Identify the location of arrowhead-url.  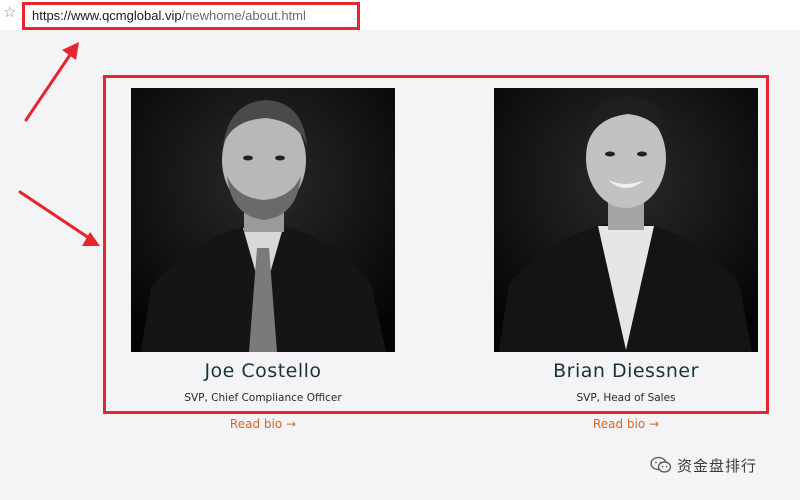
(70, 51).